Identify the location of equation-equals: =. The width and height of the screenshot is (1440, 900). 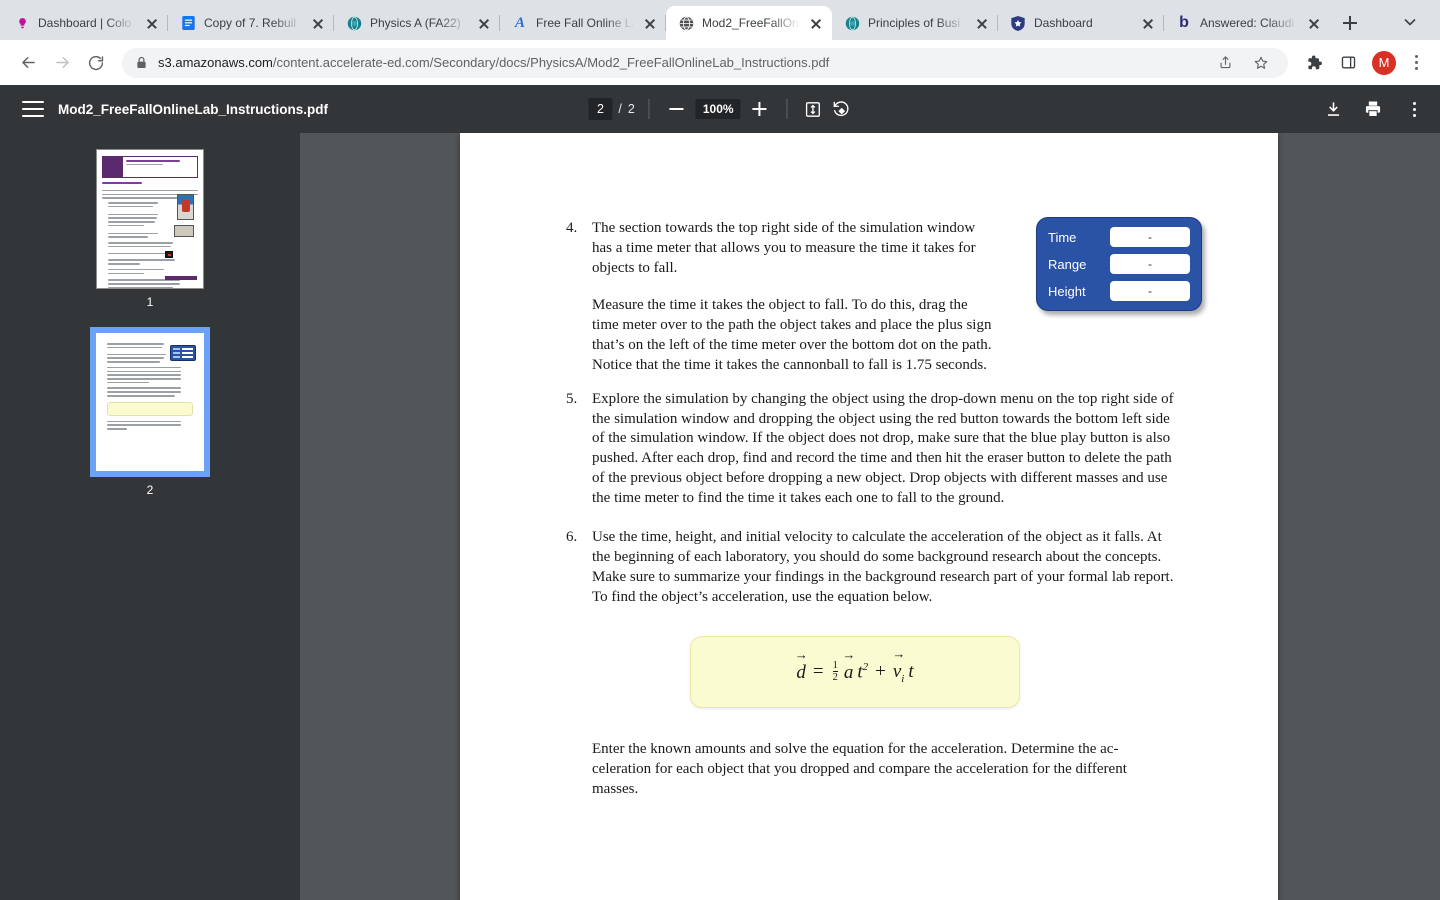
(818, 671).